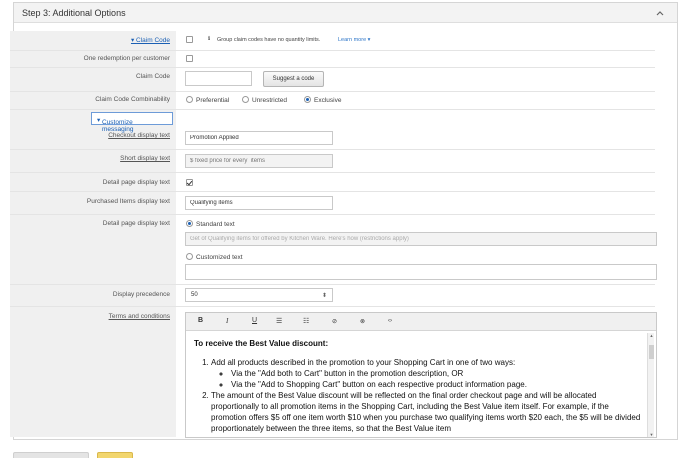  I want to click on panel-title: Step 3: Additional Options, so click(74, 13).